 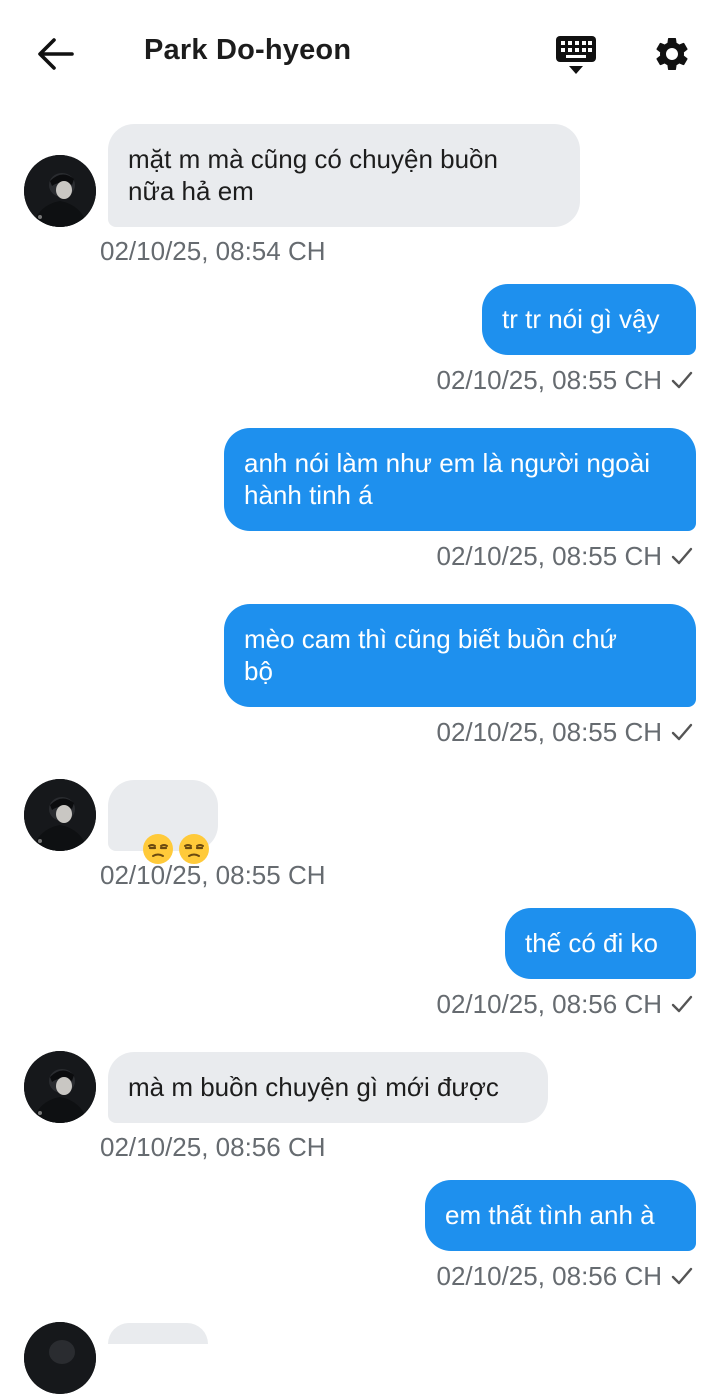 What do you see at coordinates (460, 655) in the screenshot?
I see `message-bubble-outgoing: mèo cam thì cũng biết buồn chứ bộ` at bounding box center [460, 655].